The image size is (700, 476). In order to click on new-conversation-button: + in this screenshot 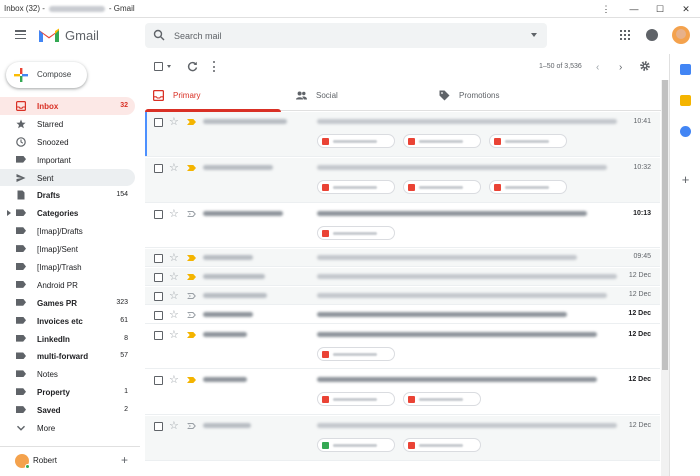, I will do `click(124, 460)`.